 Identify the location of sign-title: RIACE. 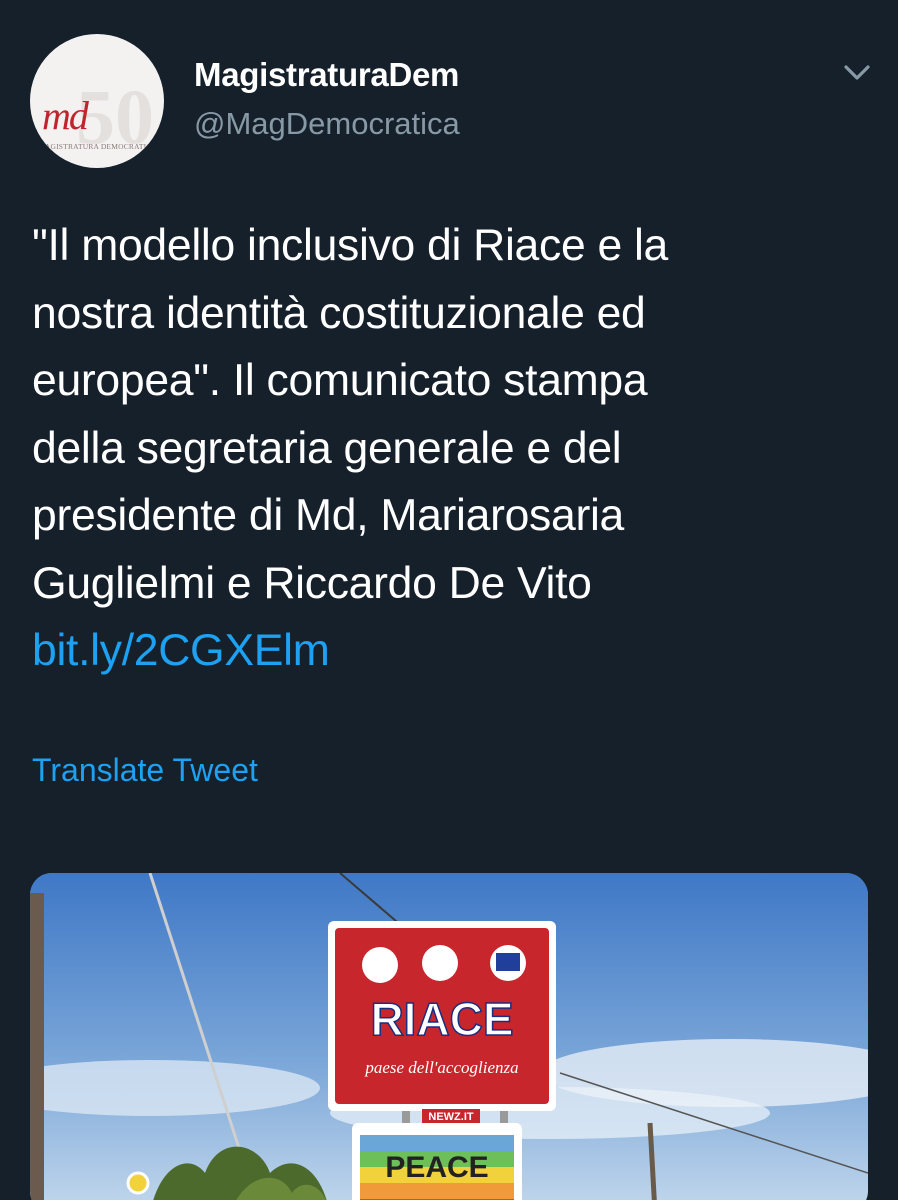
(441, 1019).